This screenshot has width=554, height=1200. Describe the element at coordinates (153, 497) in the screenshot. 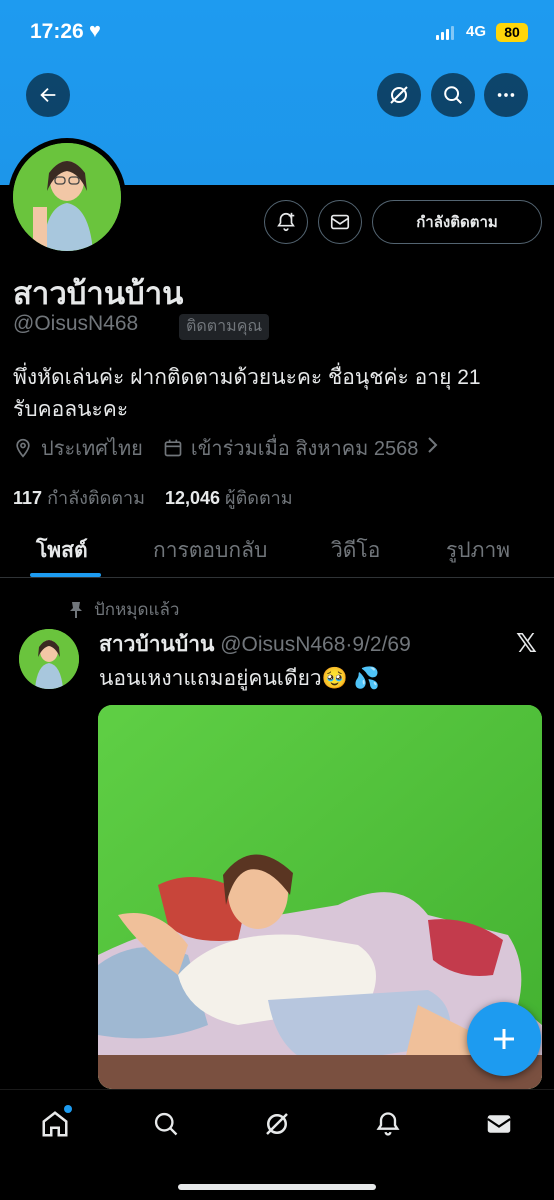

I see `profile-stats: 117 กำลังติดตาม 12,046 ผู้ติดตาม` at that location.